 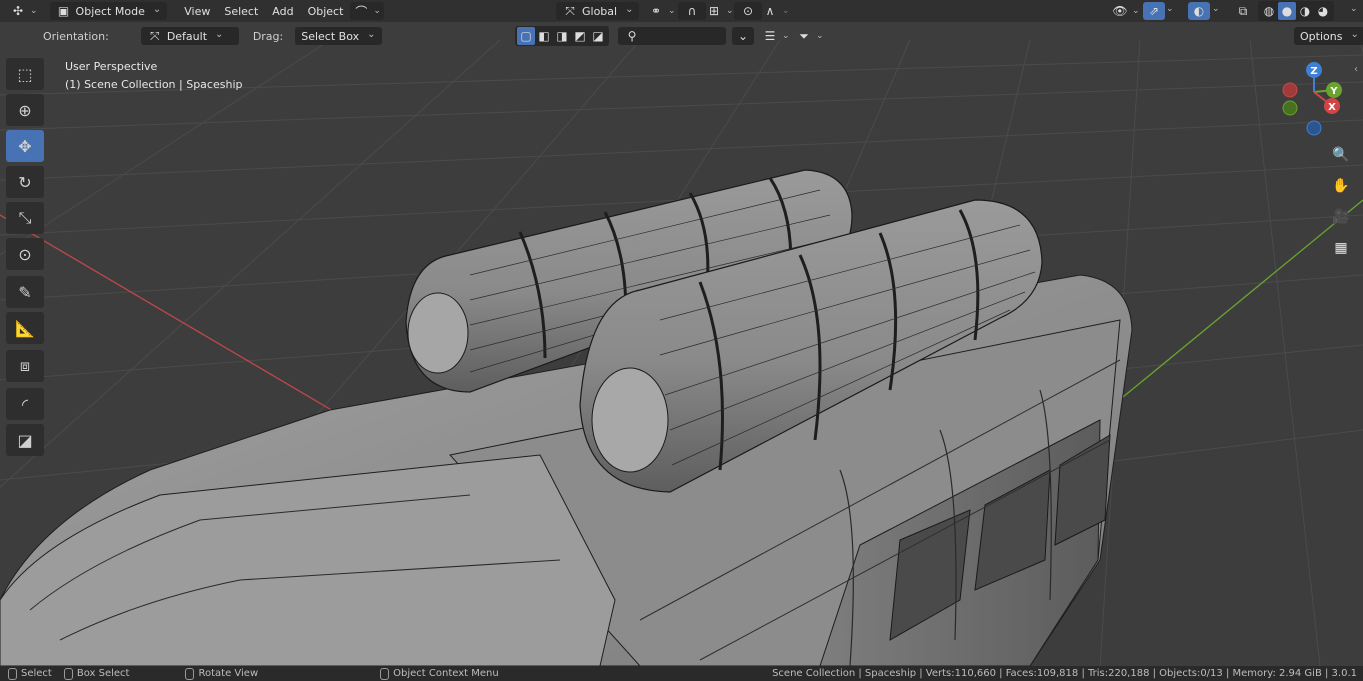 I want to click on grid-perspective-icon: ▦, so click(x=1341, y=248).